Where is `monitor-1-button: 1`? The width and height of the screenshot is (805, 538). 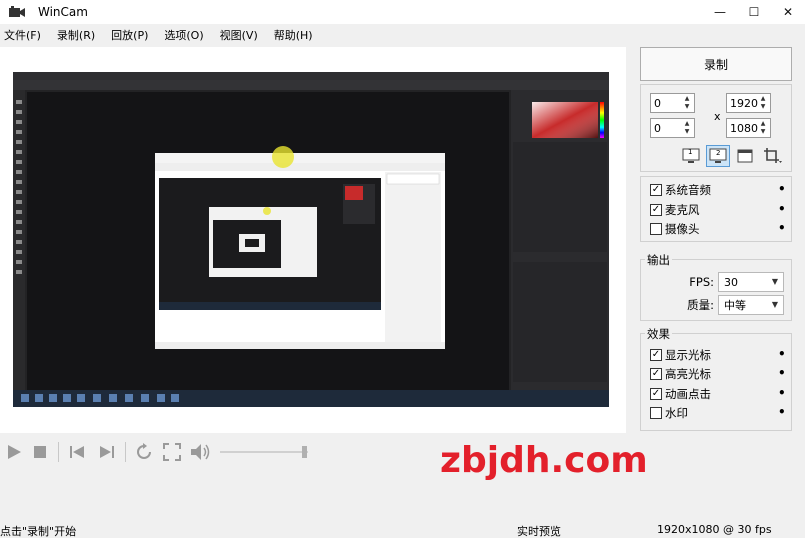
monitor-1-button: 1 is located at coordinates (691, 156).